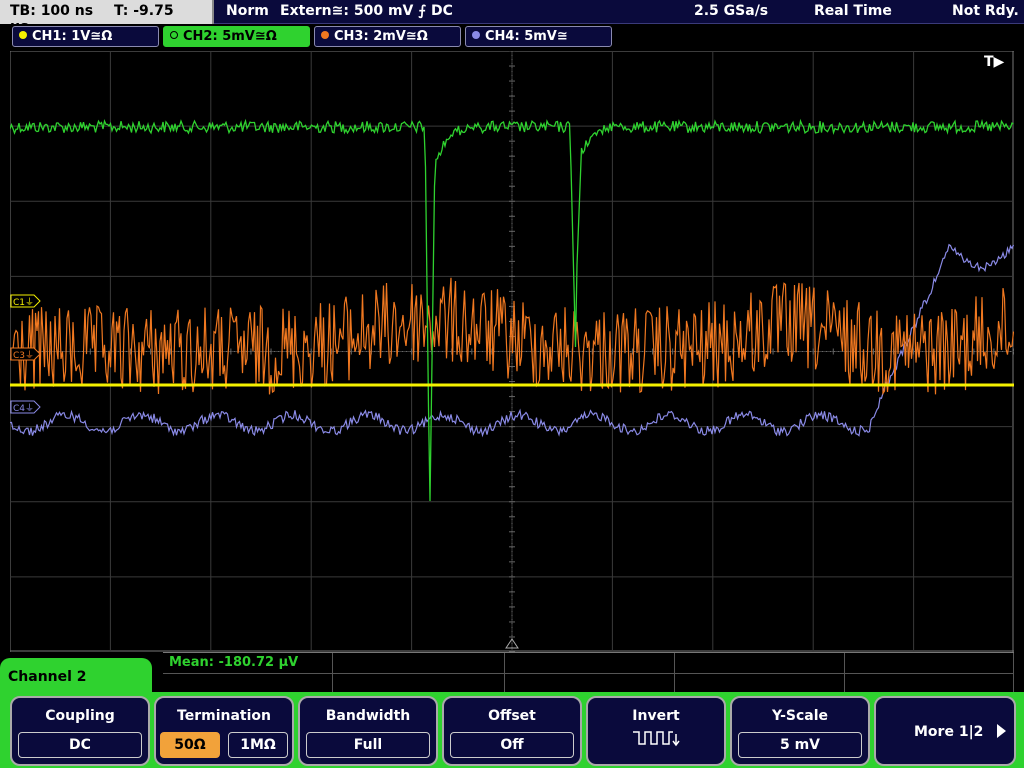  I want to click on more-label: More 1|2, so click(949, 732).